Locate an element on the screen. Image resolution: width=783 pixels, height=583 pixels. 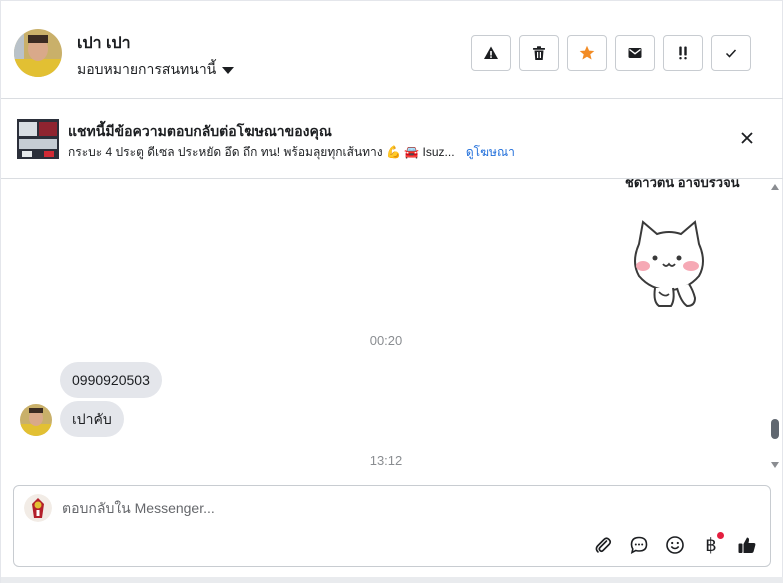
saved-replies-button is located at coordinates (639, 545).